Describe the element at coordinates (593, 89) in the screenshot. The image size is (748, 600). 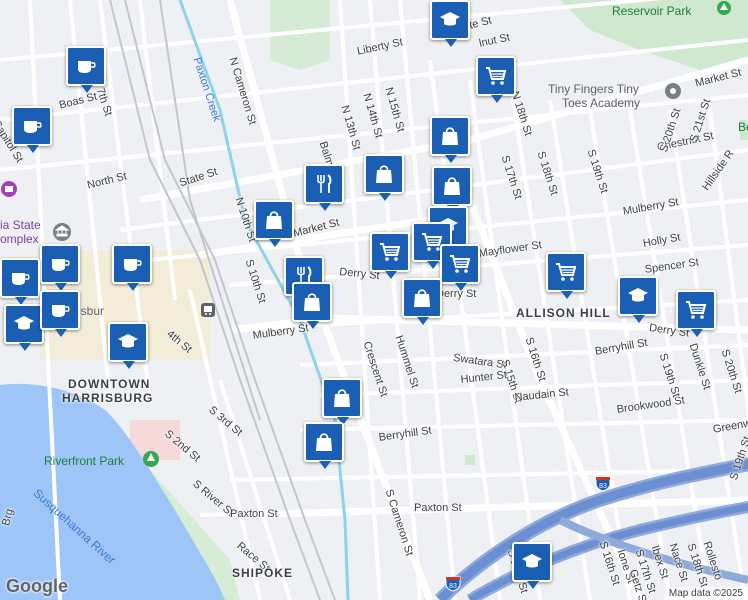
I see `poi-tiny-fingers-line1: Tiny Fingers Tiny` at that location.